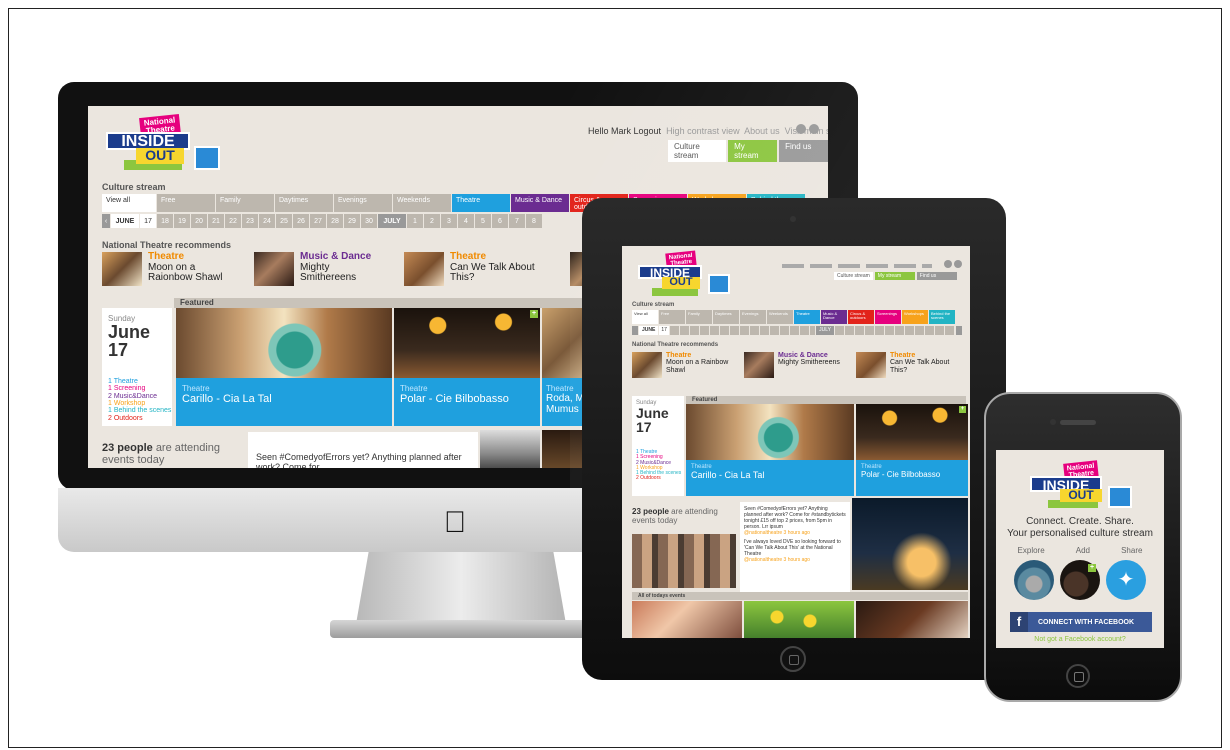  I want to click on date-cell: 5, so click(483, 221).